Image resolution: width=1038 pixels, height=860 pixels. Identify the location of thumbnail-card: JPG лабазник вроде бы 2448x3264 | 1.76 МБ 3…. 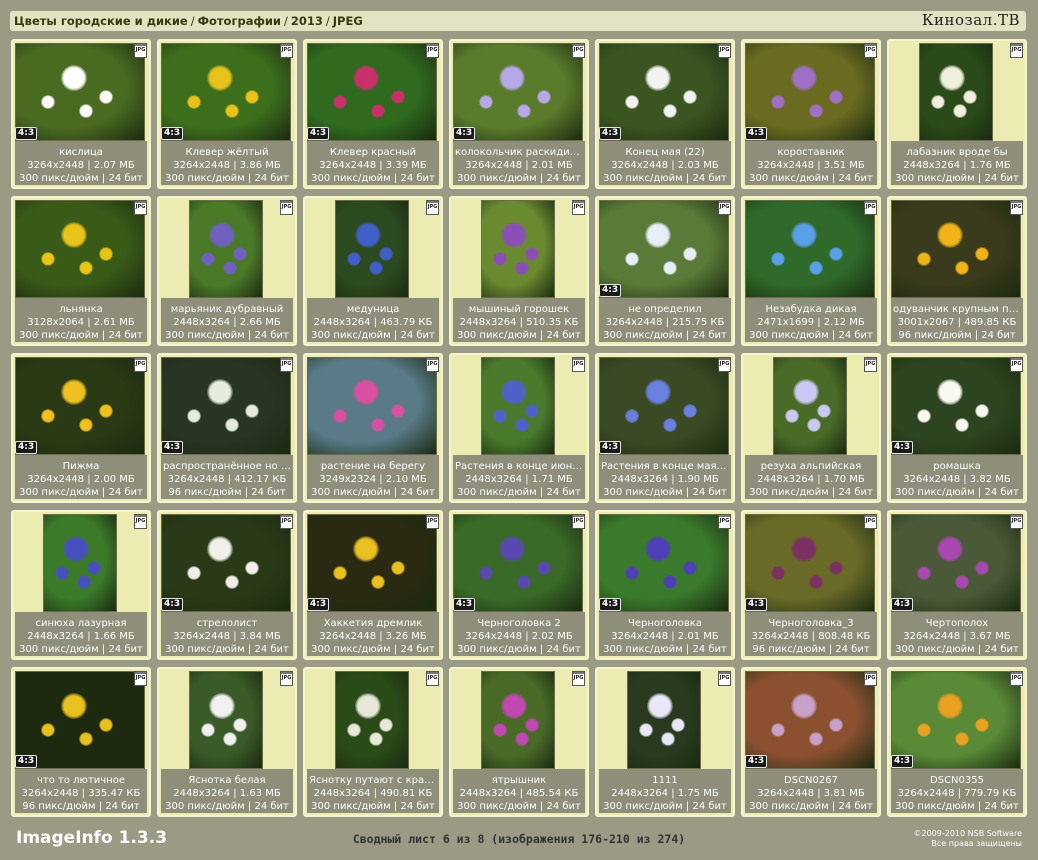
(957, 114).